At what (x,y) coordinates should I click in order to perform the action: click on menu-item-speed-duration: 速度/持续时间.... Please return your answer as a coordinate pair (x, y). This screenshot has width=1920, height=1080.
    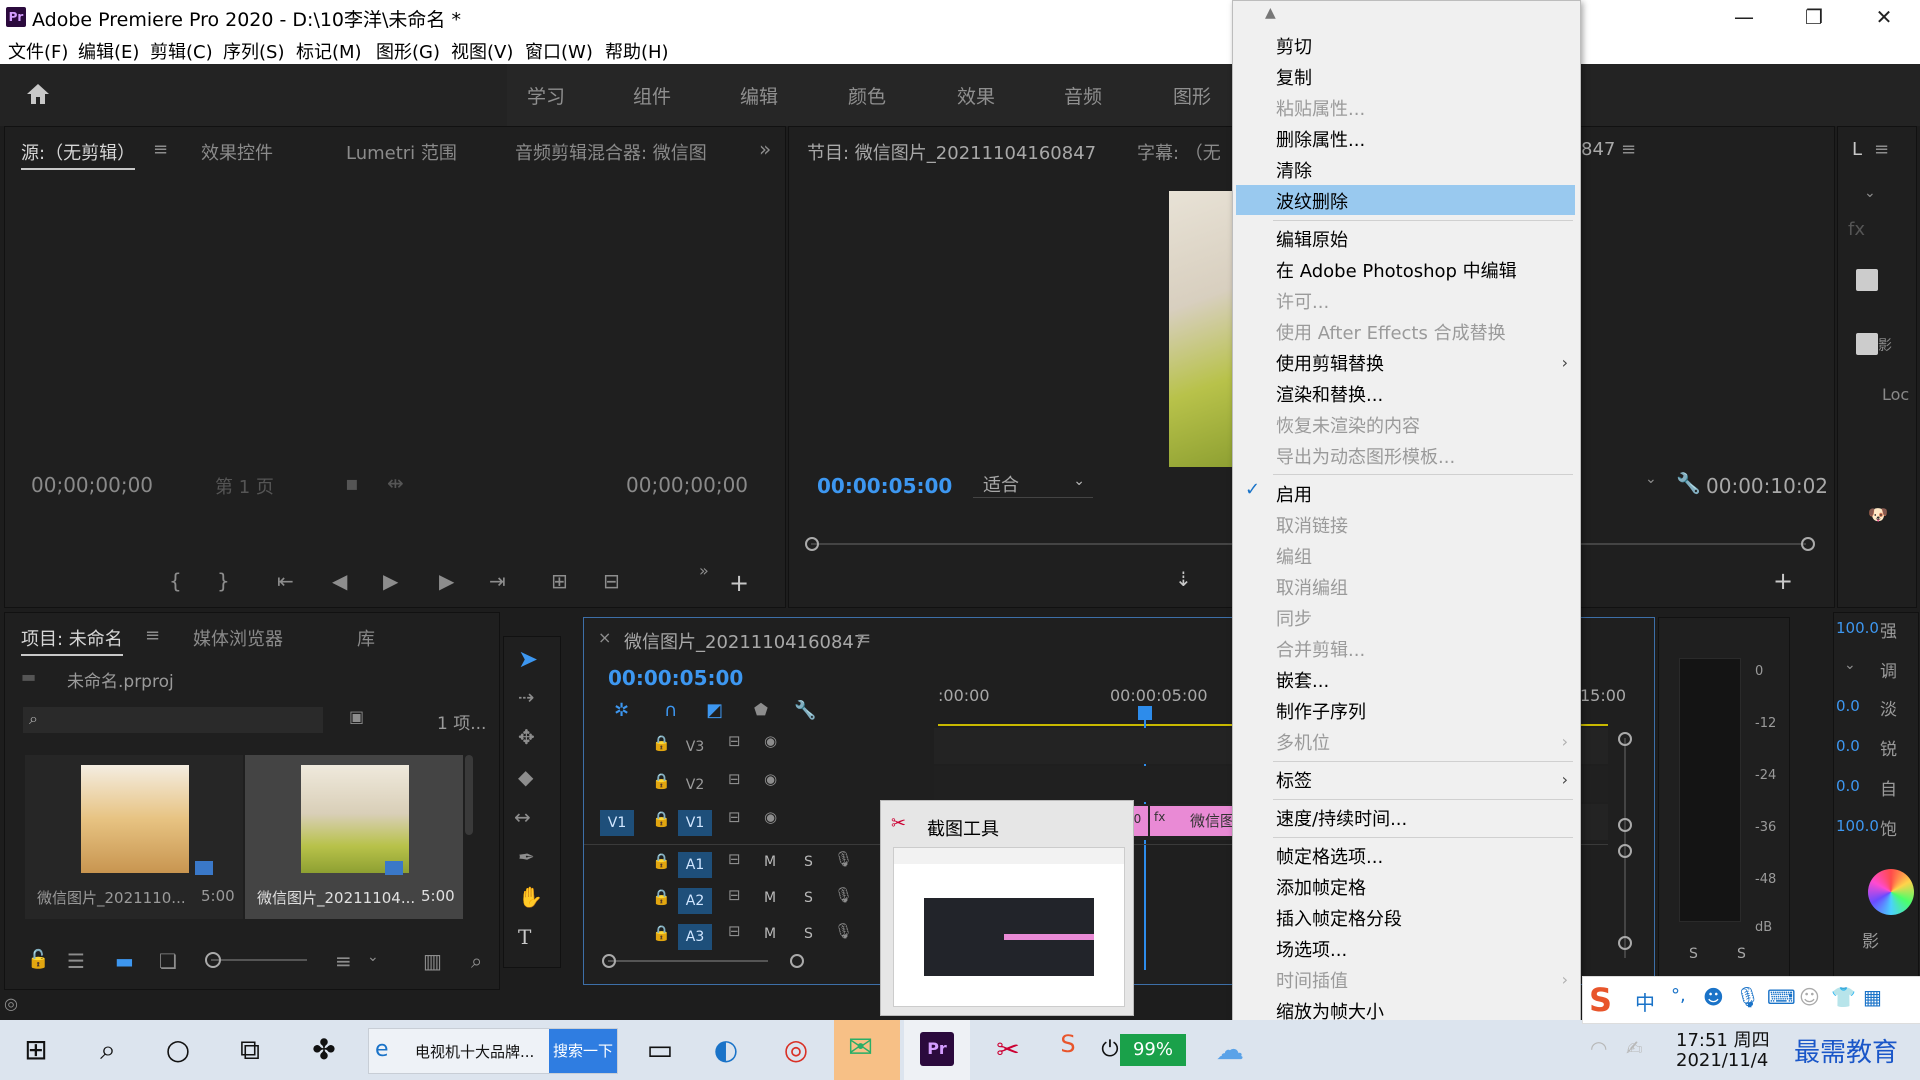
    Looking at the image, I should click on (1341, 818).